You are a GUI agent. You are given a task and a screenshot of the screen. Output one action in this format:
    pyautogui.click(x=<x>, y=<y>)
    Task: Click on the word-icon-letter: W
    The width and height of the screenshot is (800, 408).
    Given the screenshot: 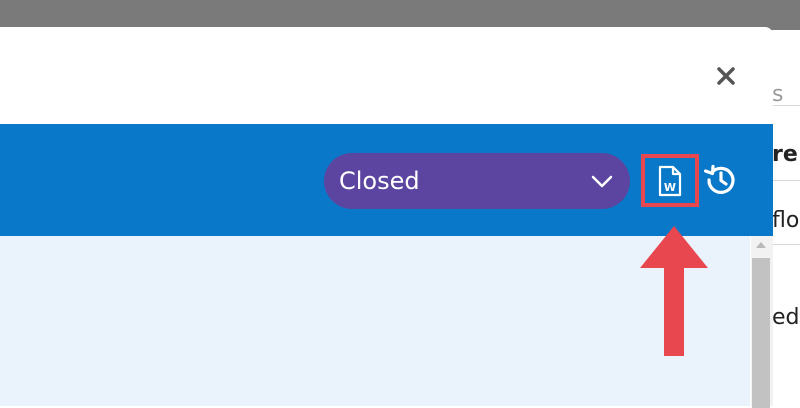 What is the action you would take?
    pyautogui.click(x=670, y=187)
    